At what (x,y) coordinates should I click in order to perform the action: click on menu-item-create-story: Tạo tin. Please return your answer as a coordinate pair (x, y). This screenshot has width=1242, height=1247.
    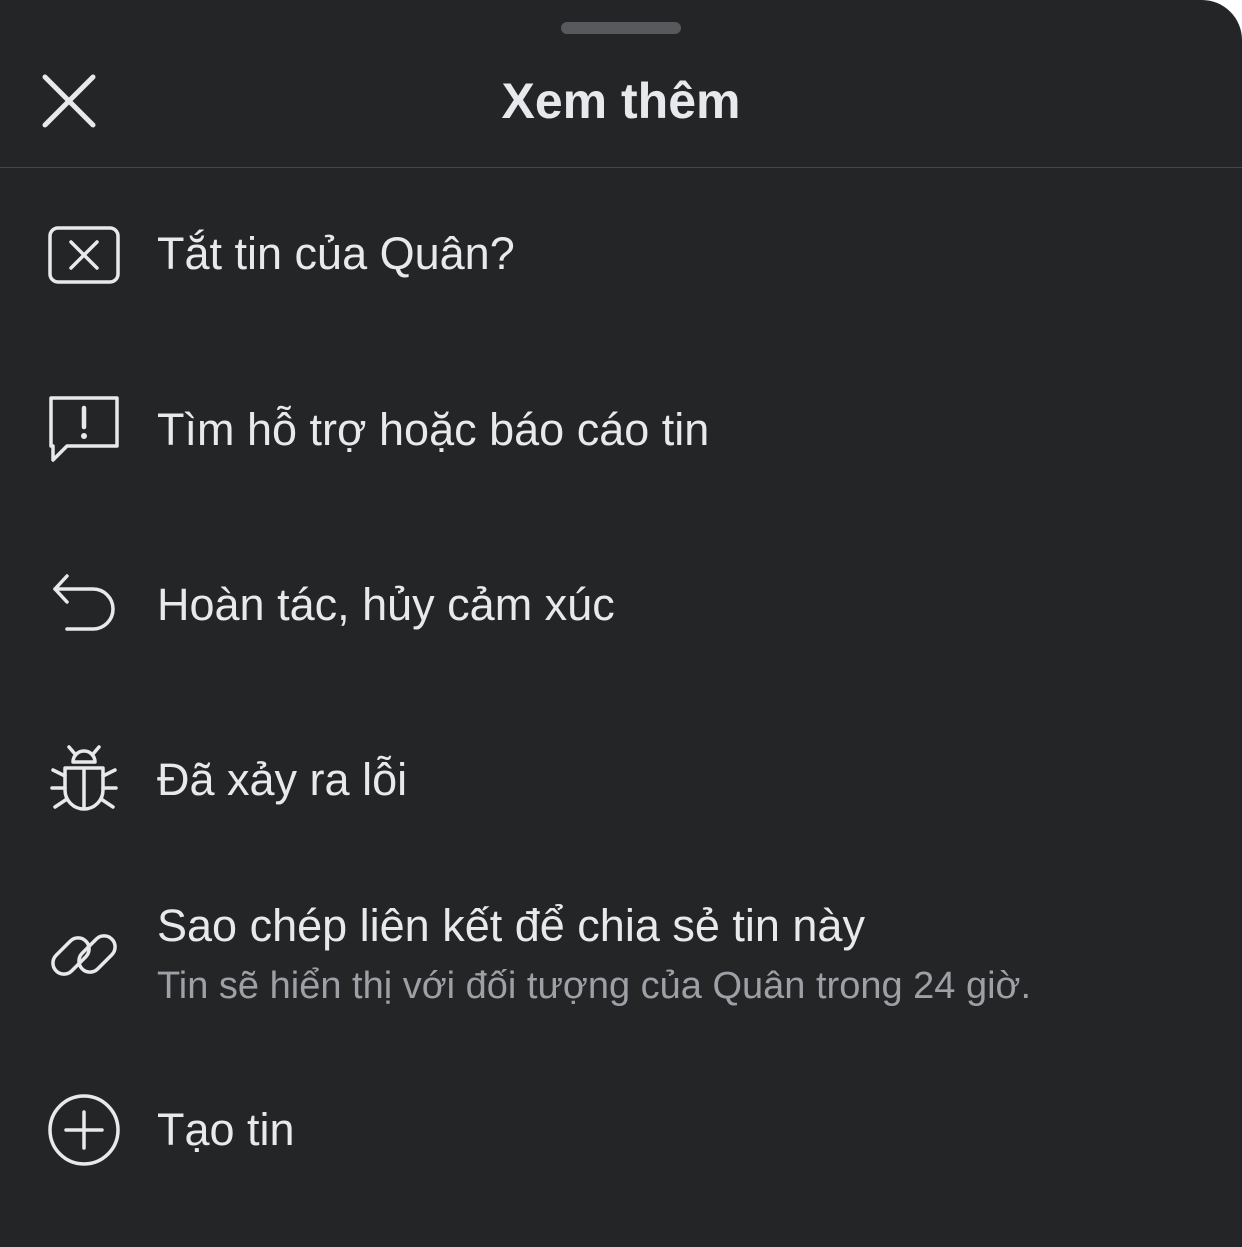
    Looking at the image, I should click on (621, 1130).